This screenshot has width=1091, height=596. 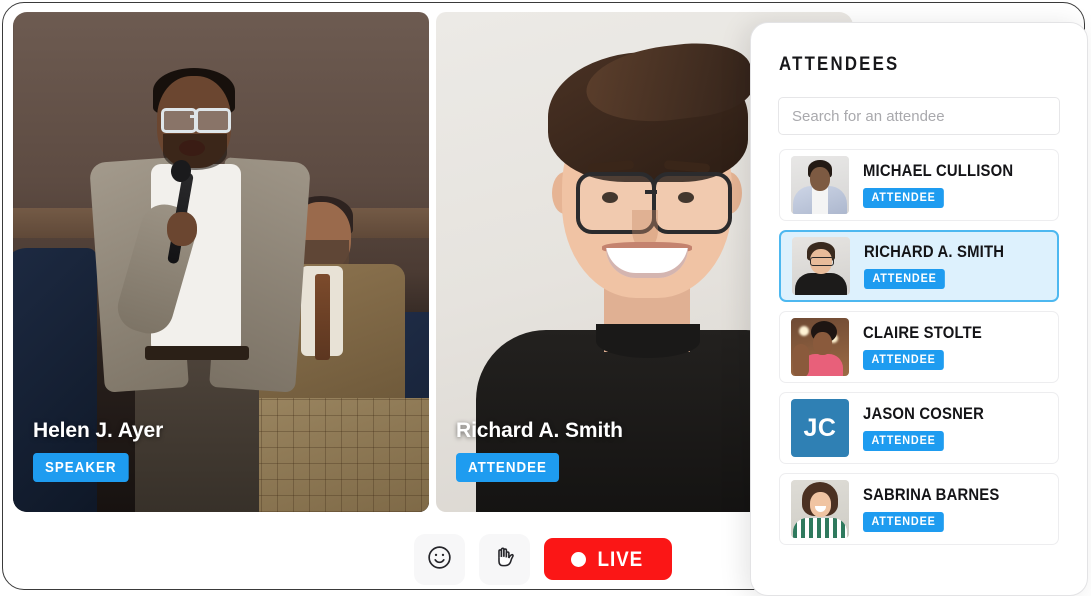 What do you see at coordinates (539, 450) in the screenshot?
I see `attendee-name-overlay: Richard A. Smith ATTENDEE` at bounding box center [539, 450].